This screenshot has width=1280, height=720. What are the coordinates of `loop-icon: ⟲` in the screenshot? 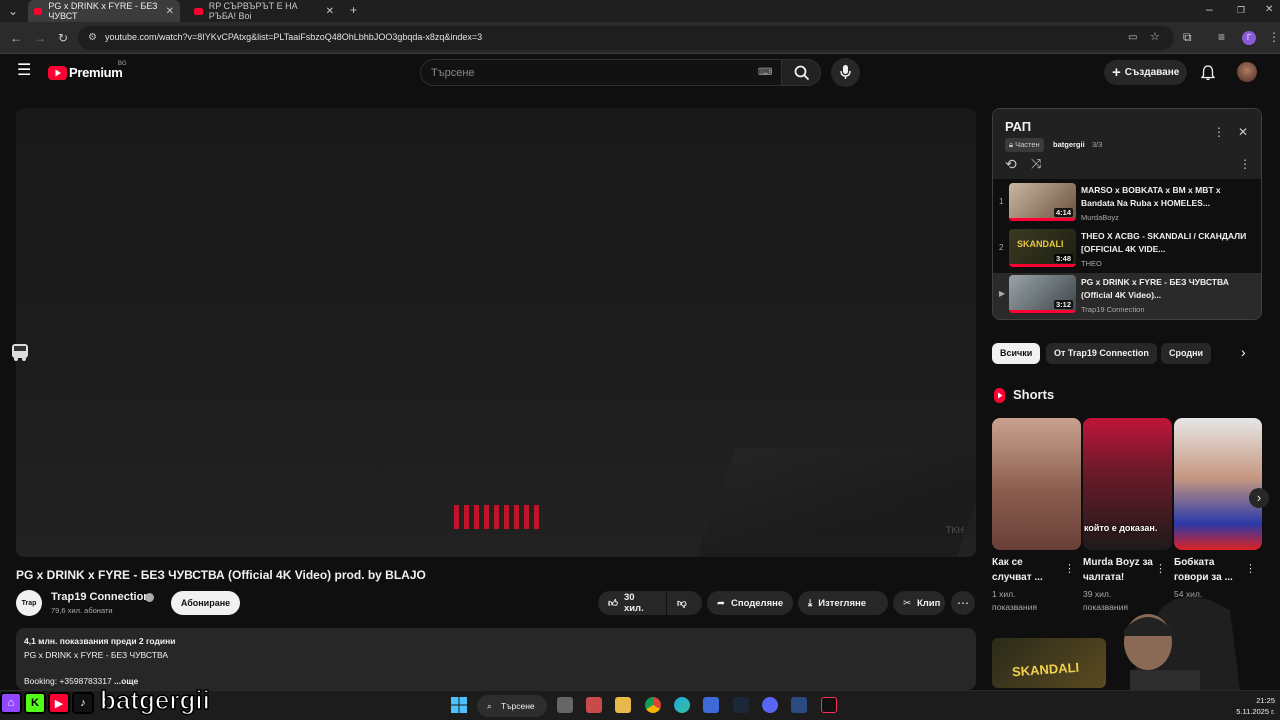 It's located at (1011, 164).